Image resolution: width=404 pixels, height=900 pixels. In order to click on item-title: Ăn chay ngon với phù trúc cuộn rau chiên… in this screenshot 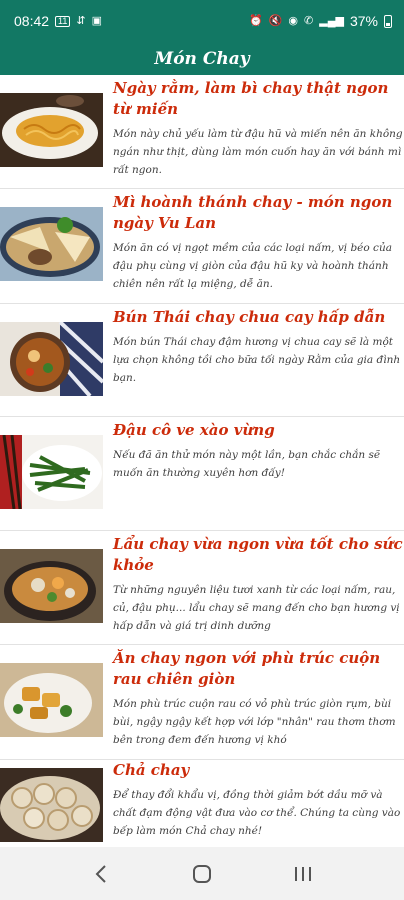, I will do `click(258, 669)`.